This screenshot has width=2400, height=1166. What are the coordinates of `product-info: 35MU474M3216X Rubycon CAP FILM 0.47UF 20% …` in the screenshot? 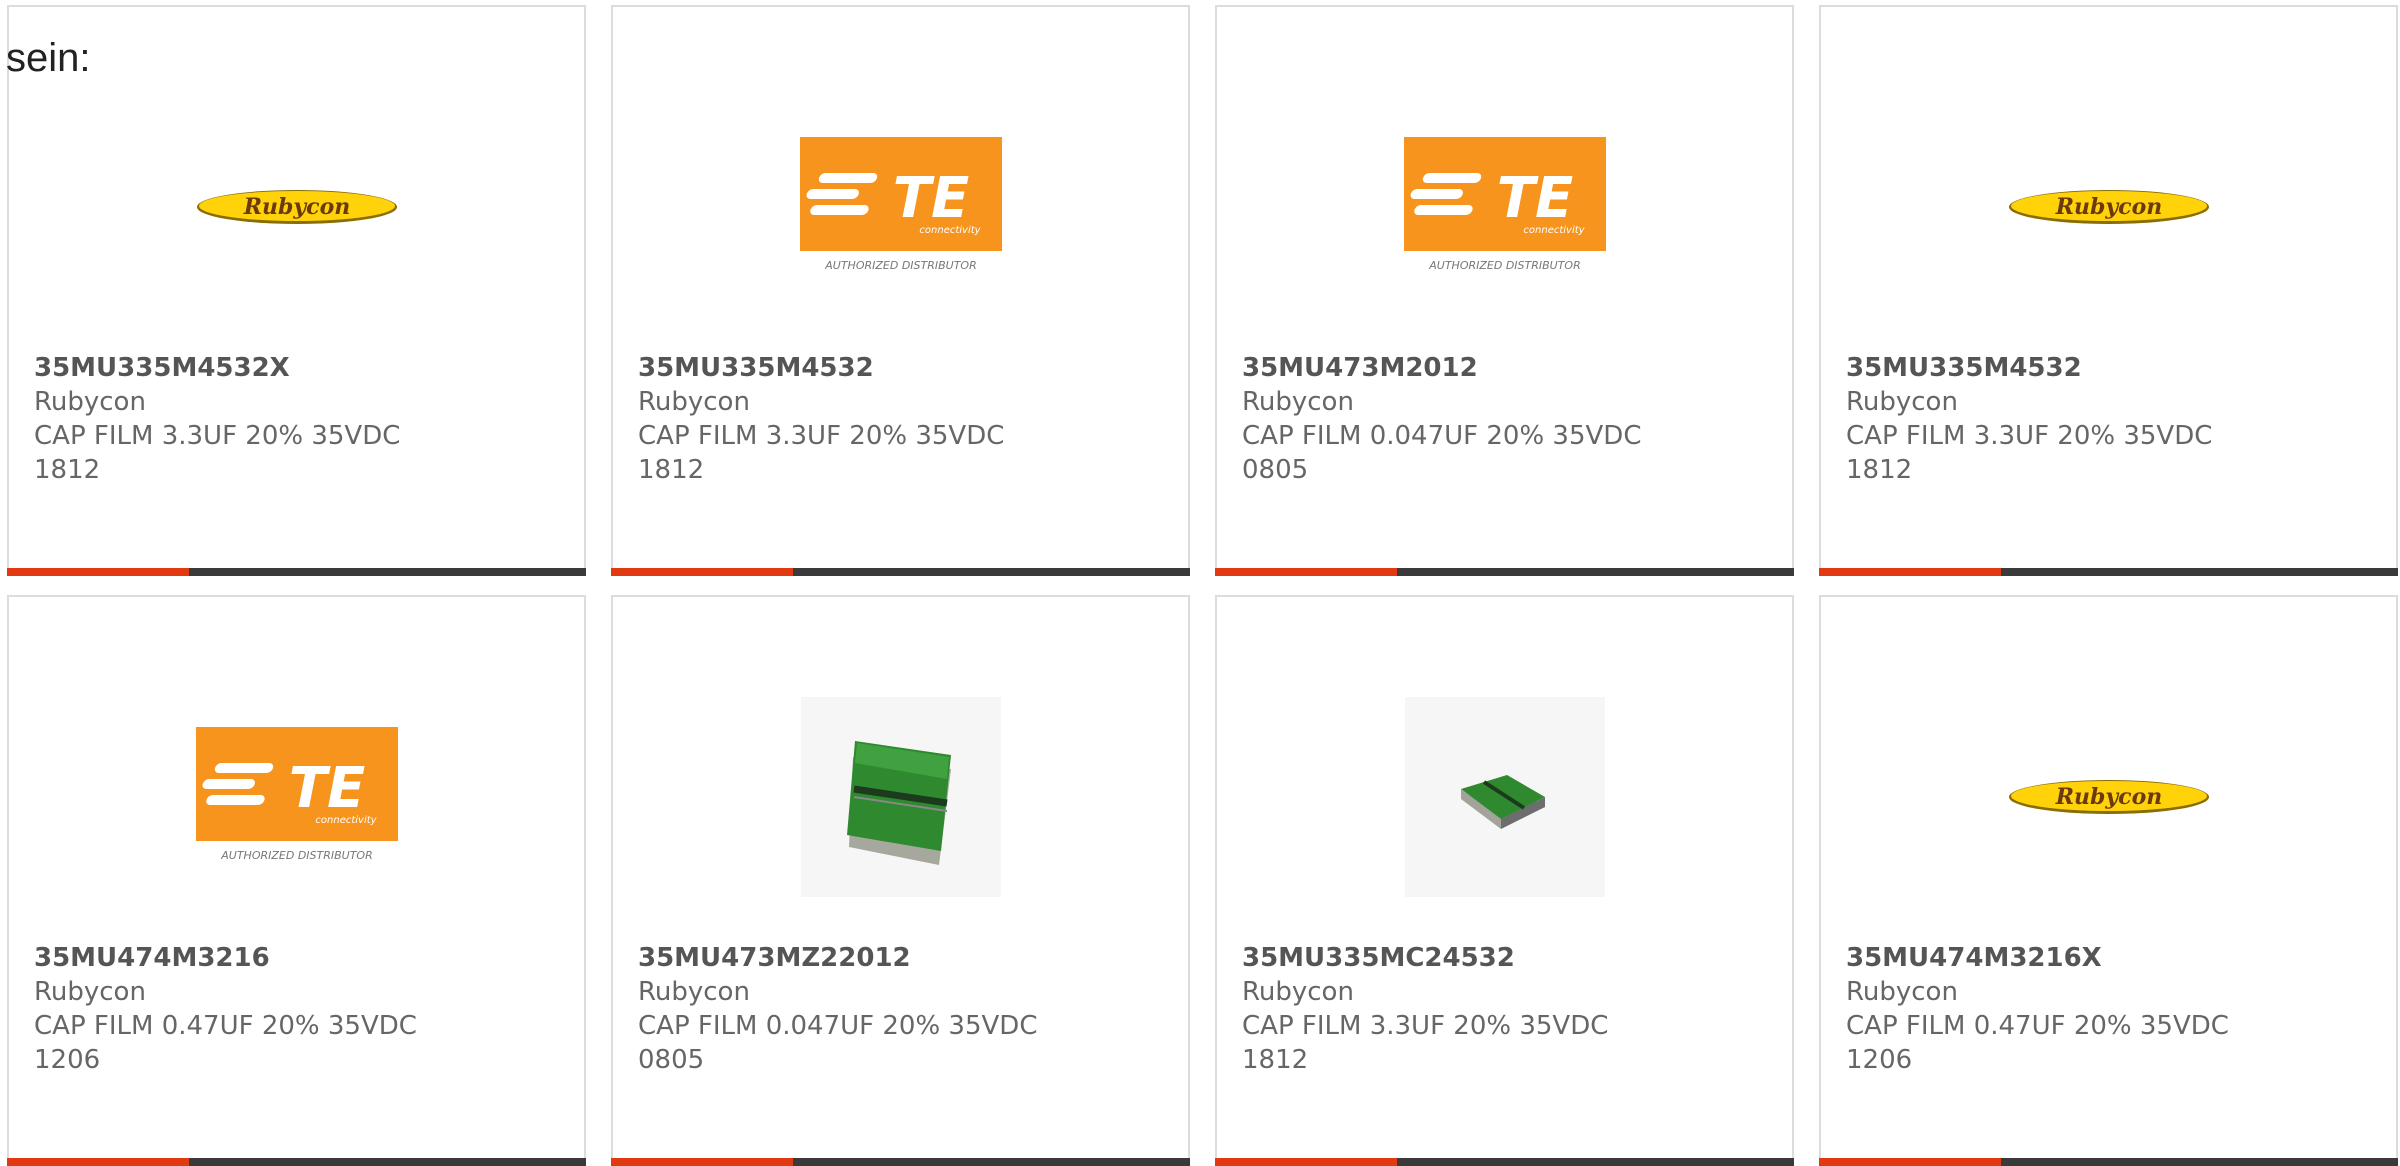 It's located at (2106, 1009).